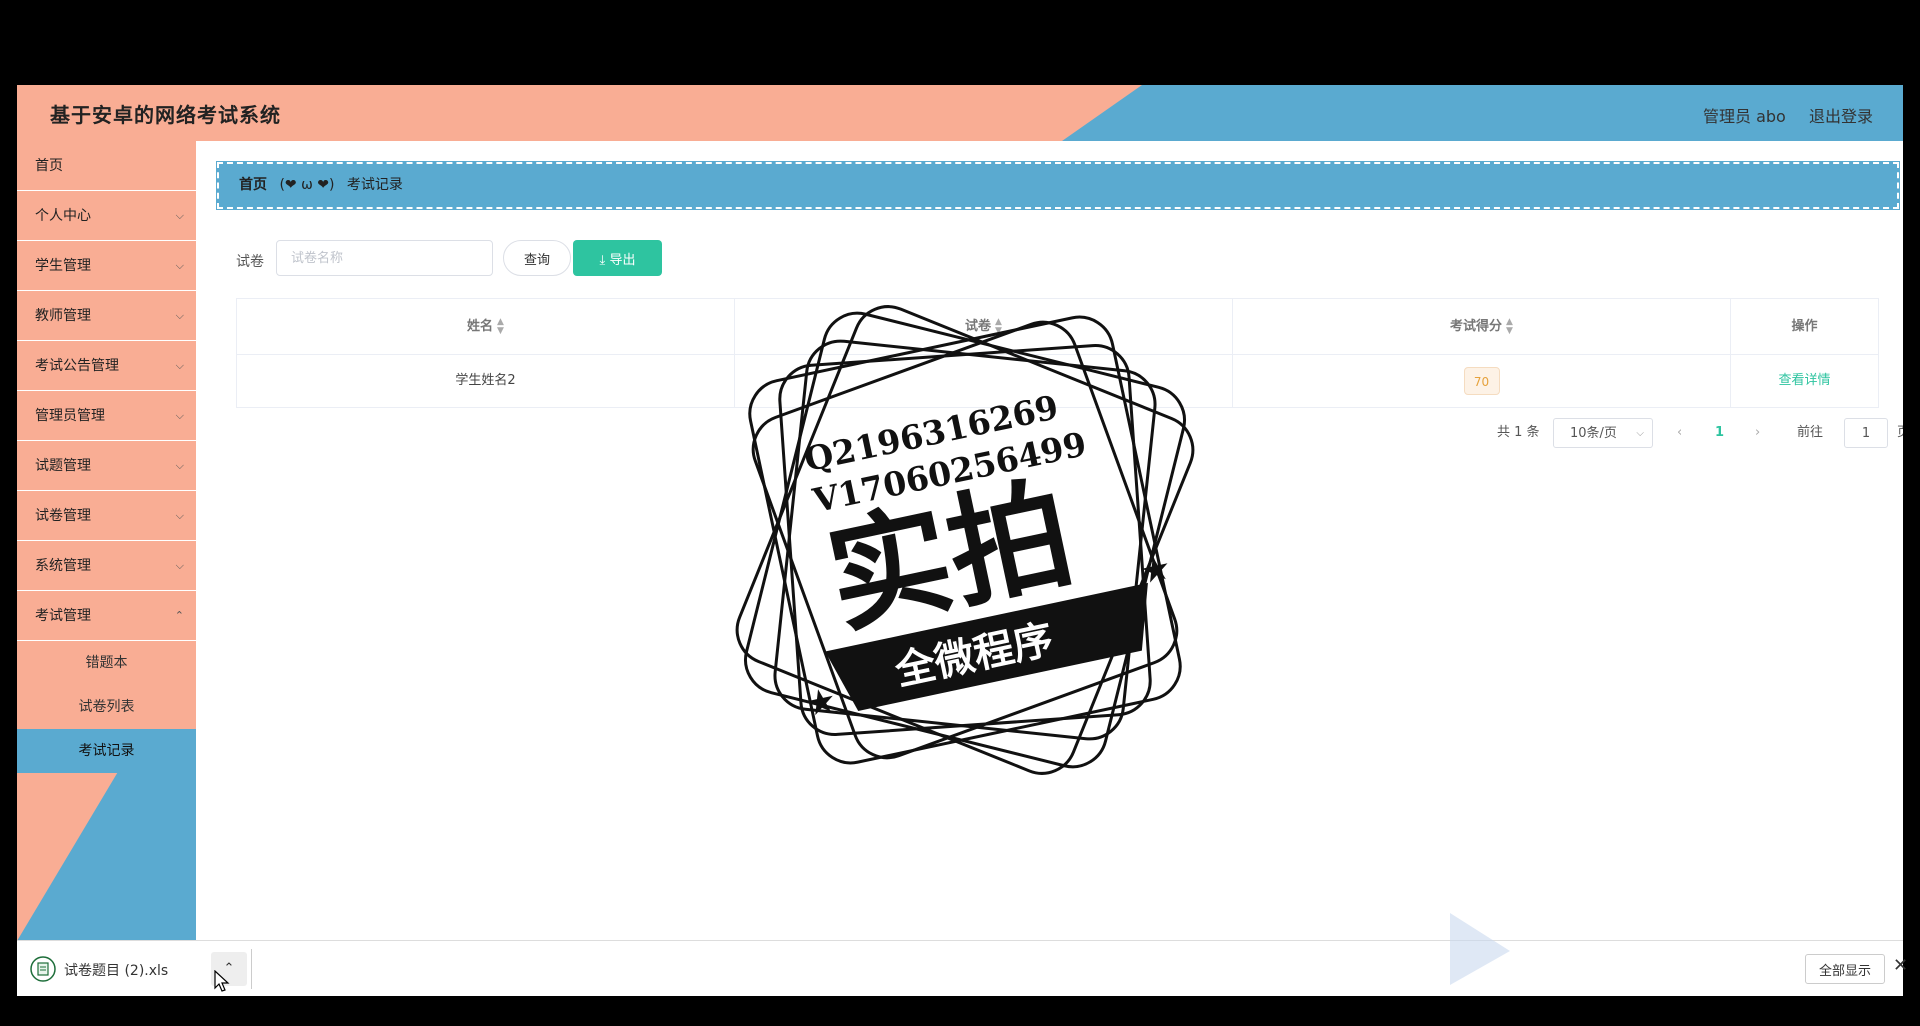  Describe the element at coordinates (384, 258) in the screenshot. I see `paper-search-input` at that location.